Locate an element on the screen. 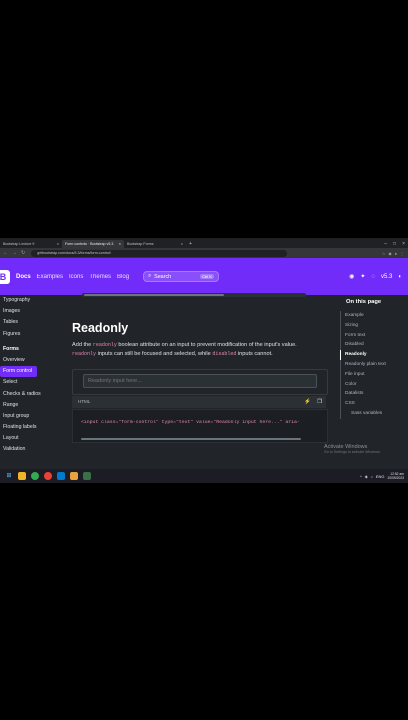 The image size is (408, 720). toc-link-sizing: Sizing is located at coordinates (374, 325).